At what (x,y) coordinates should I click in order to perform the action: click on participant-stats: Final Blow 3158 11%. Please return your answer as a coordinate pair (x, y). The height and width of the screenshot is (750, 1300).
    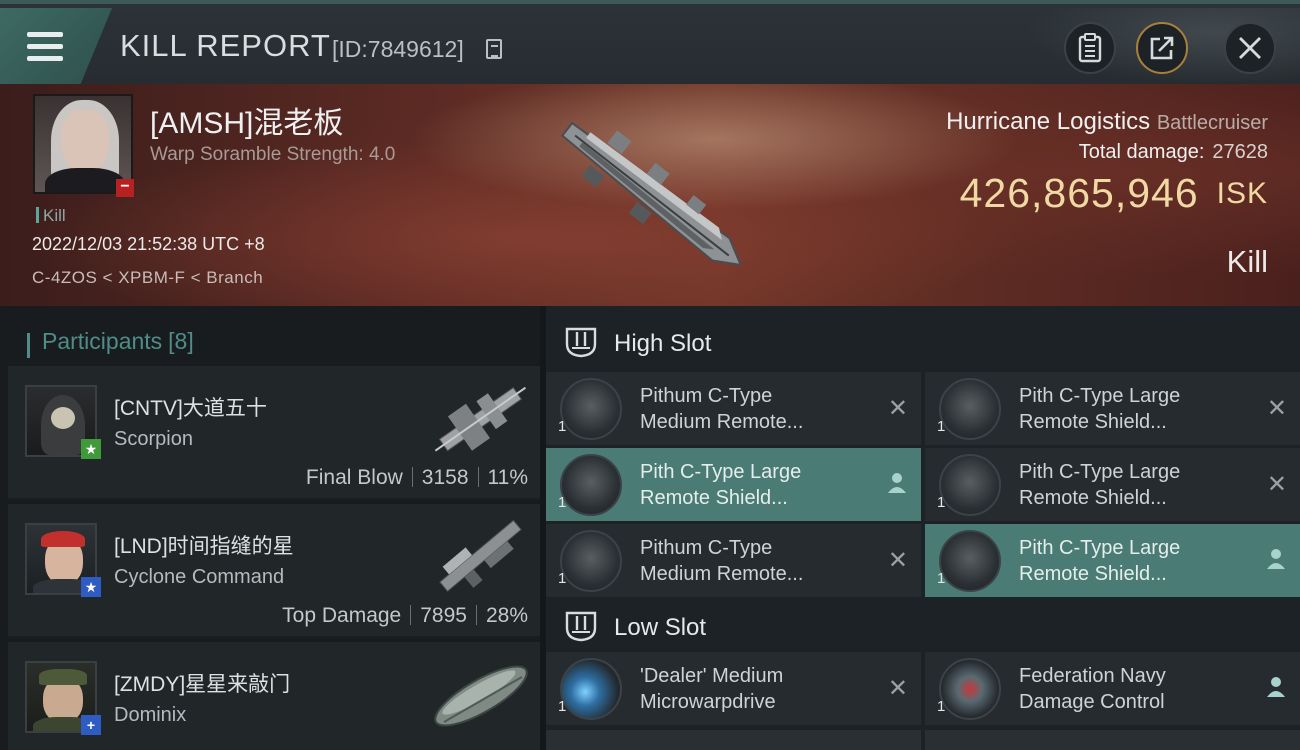
    Looking at the image, I should click on (417, 478).